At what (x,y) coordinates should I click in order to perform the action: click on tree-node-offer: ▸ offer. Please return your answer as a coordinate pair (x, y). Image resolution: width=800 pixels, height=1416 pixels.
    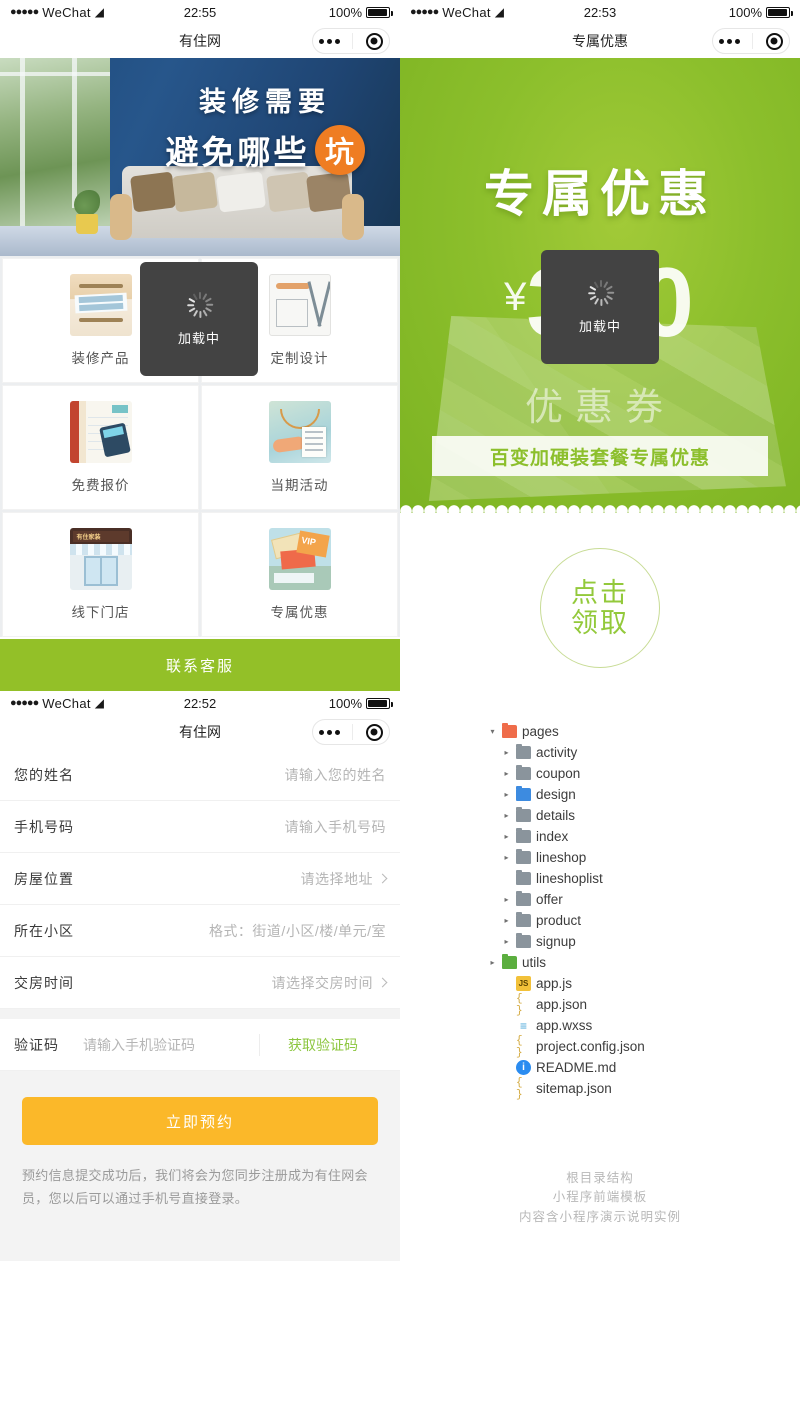
    Looking at the image, I should click on (644, 899).